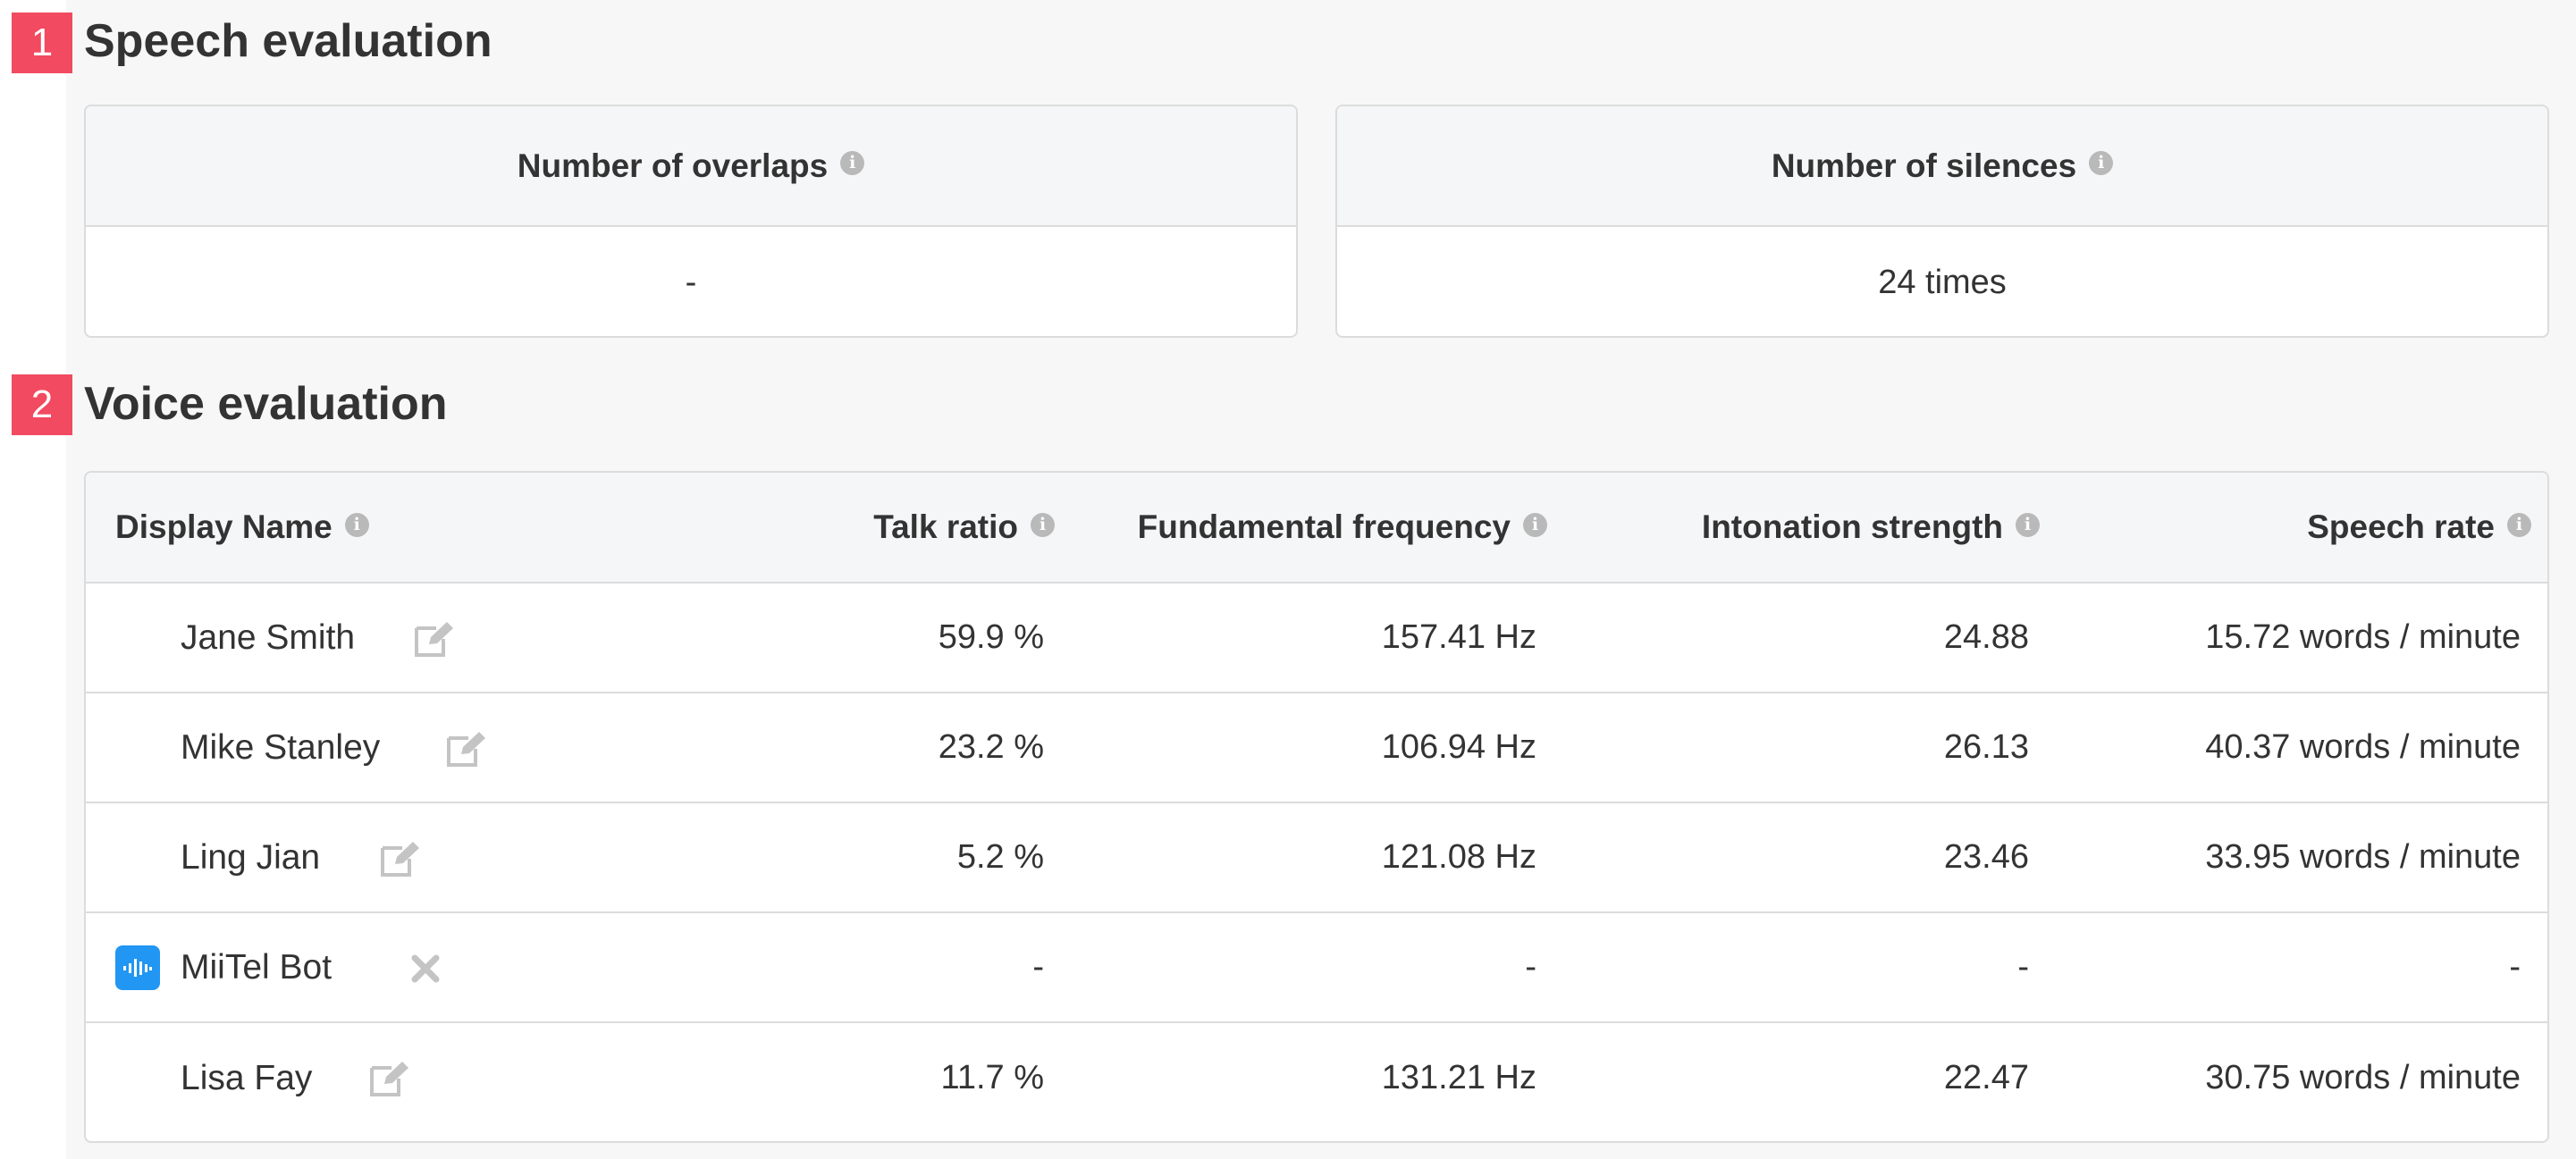 The width and height of the screenshot is (2576, 1159). What do you see at coordinates (1986, 637) in the screenshot?
I see `intonation-strength: 24.88` at bounding box center [1986, 637].